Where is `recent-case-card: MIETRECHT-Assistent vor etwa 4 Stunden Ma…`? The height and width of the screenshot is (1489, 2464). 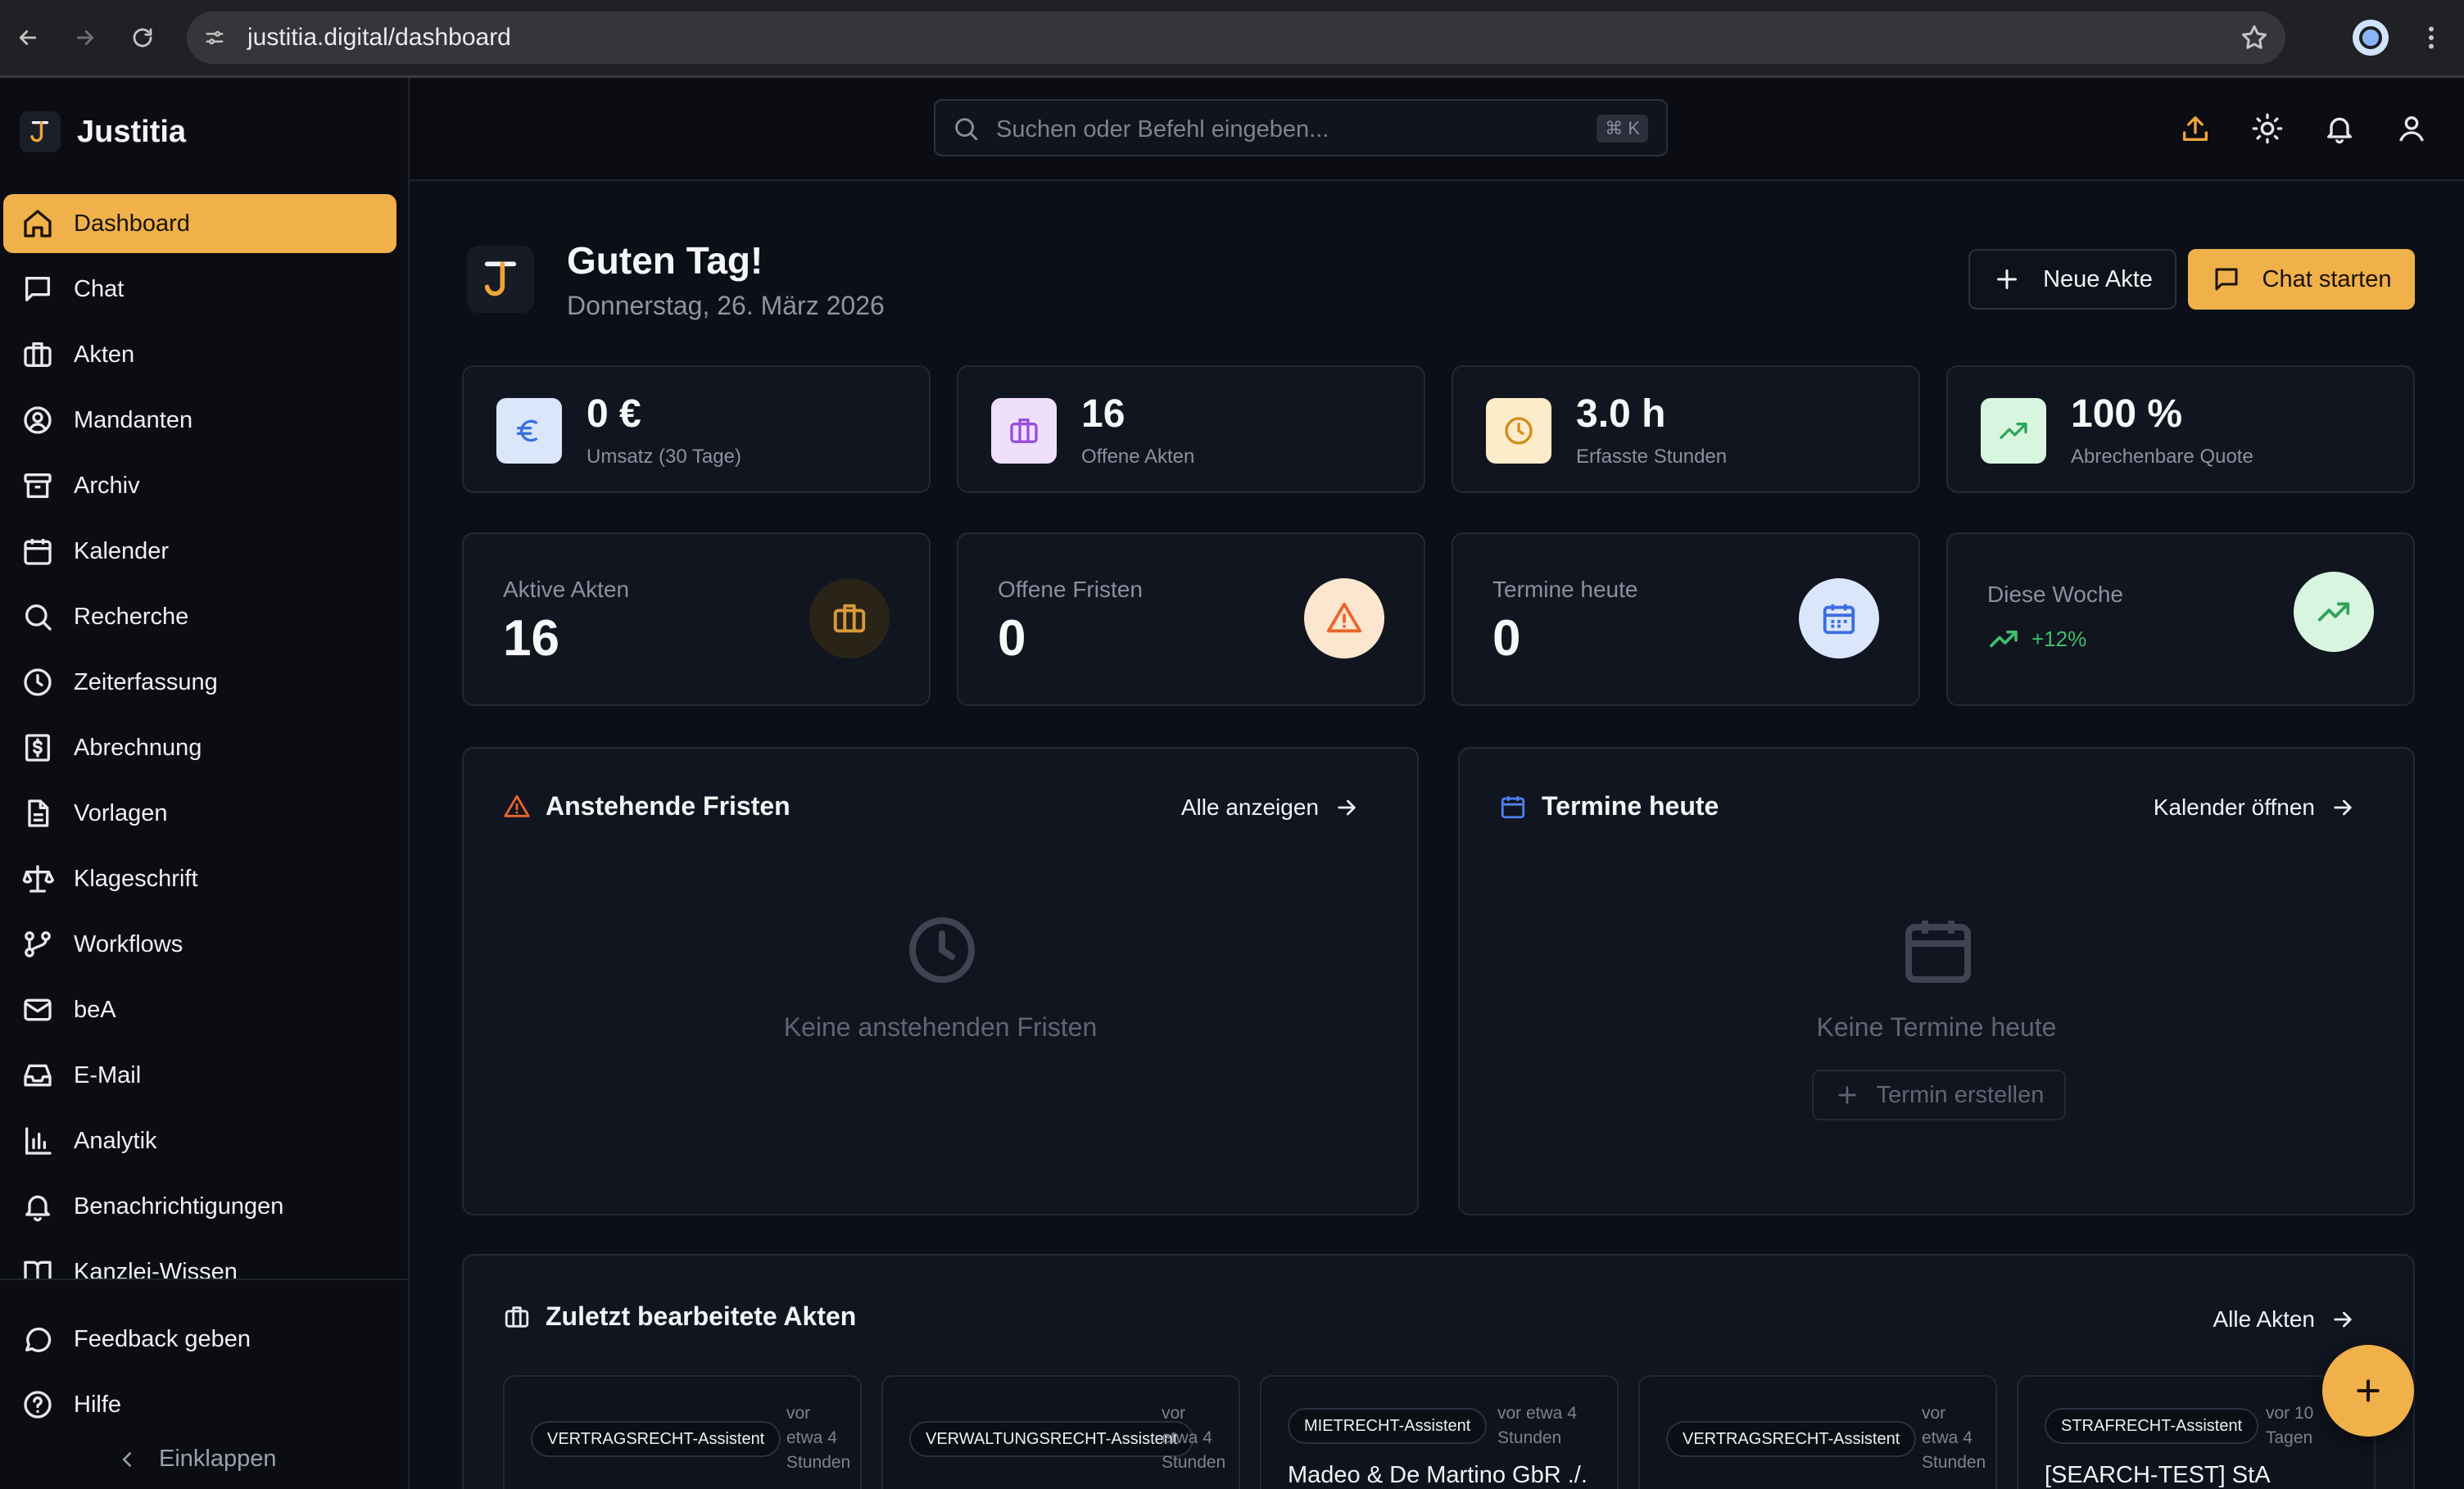
recent-case-card: MIETRECHT-Assistent vor etwa 4 Stunden Ma… is located at coordinates (1439, 1432).